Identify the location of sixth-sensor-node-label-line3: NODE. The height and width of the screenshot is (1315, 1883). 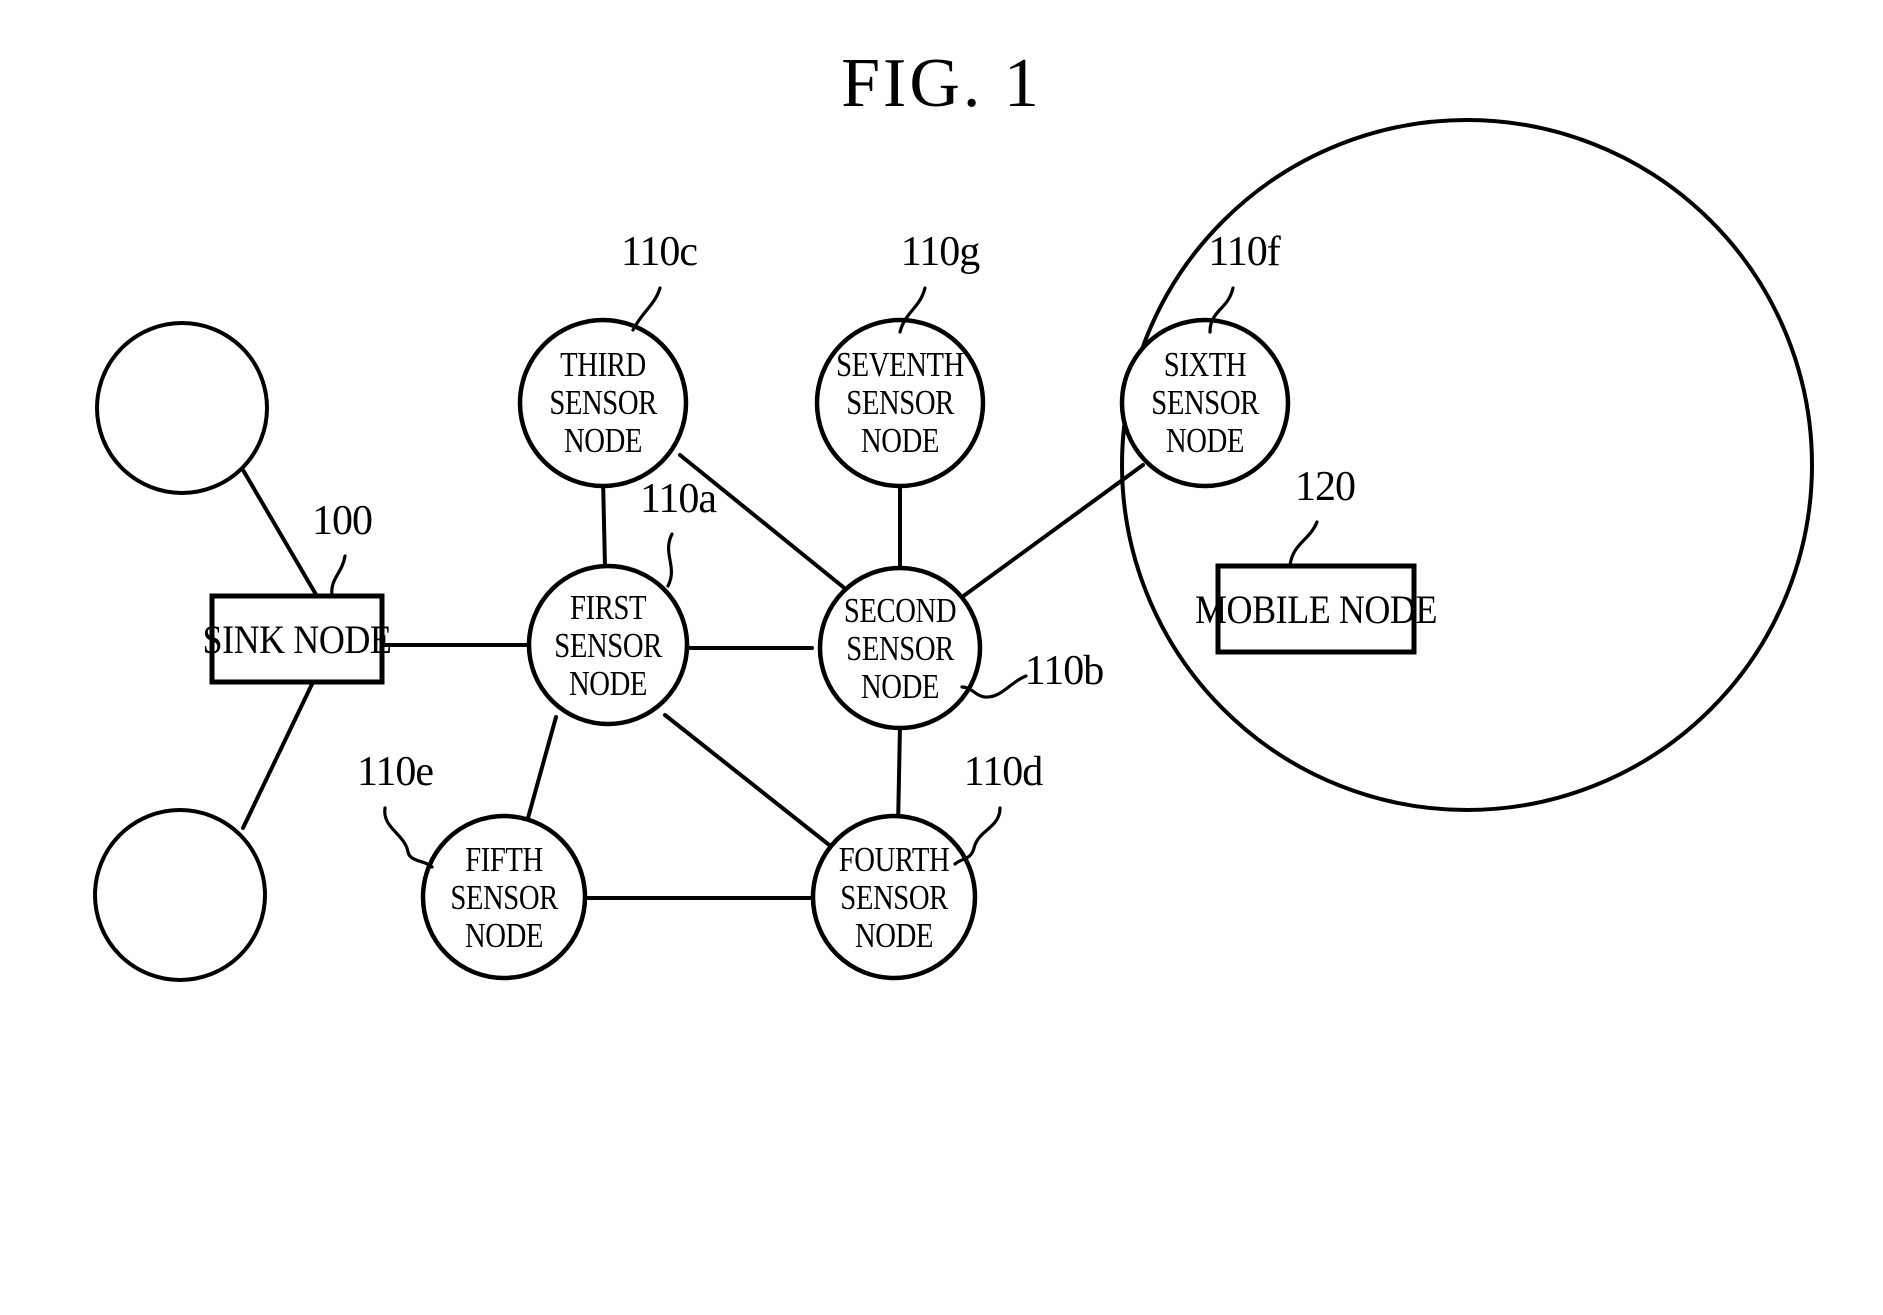
(1205, 439).